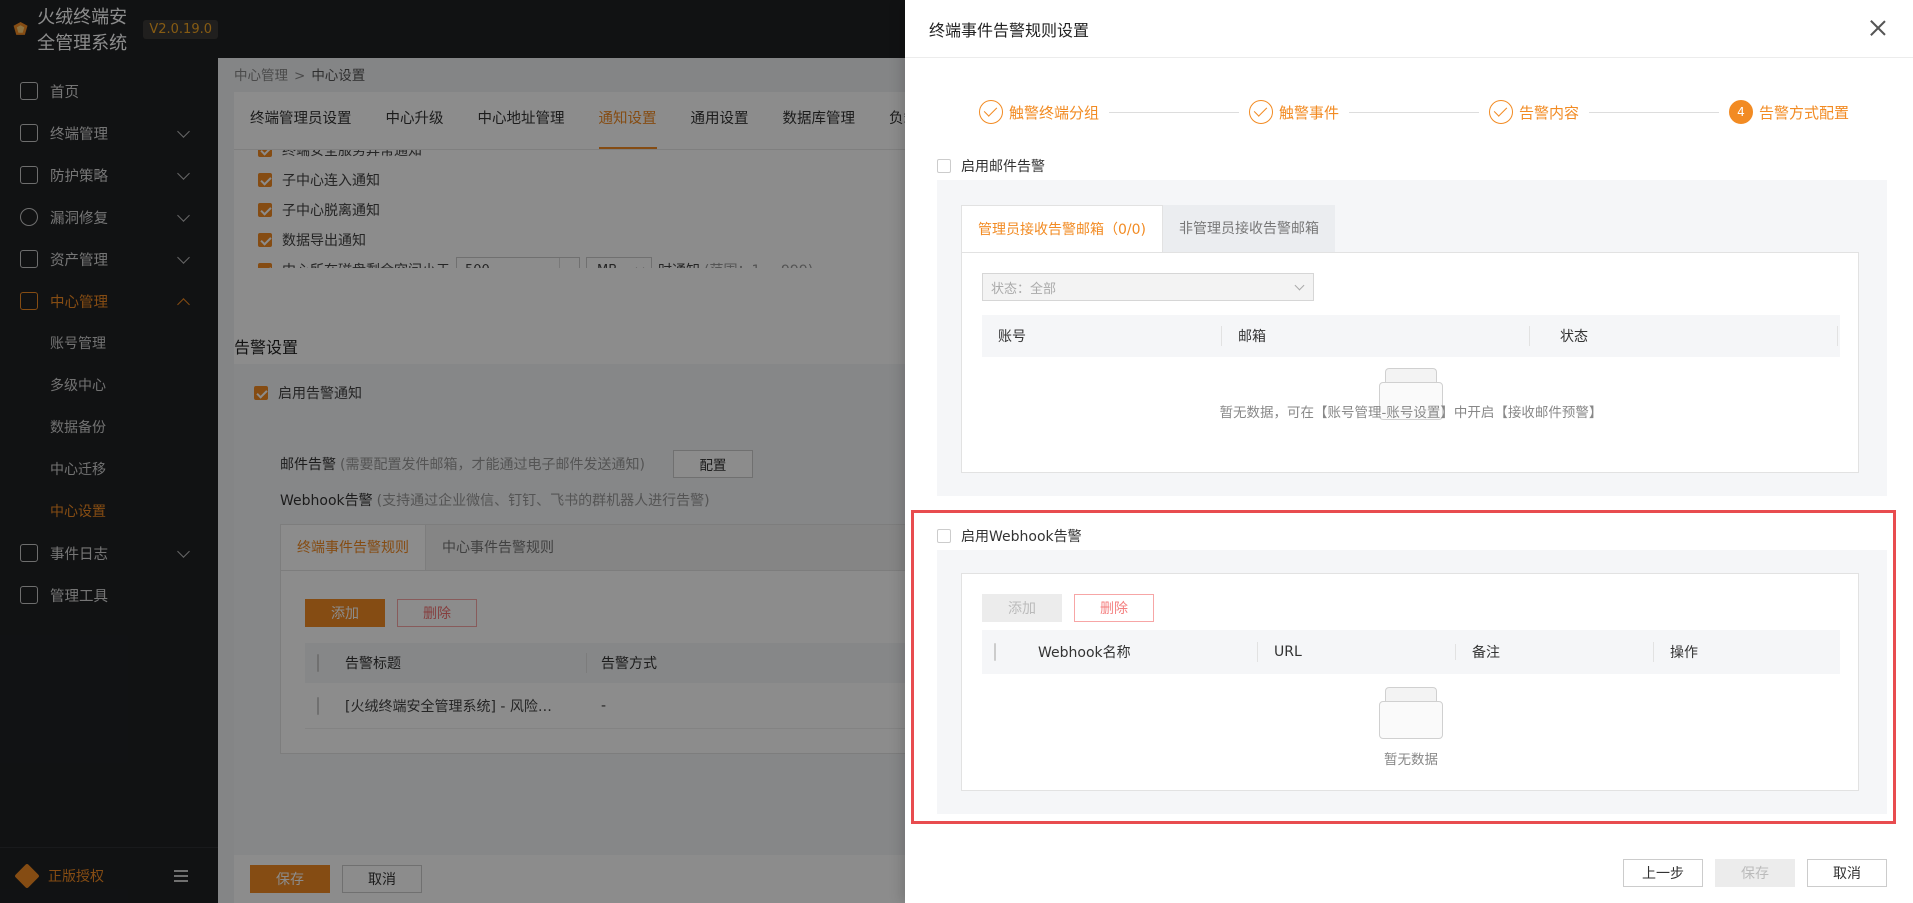 The height and width of the screenshot is (903, 1913). I want to click on step-label: 告警方式配置, so click(1804, 112).